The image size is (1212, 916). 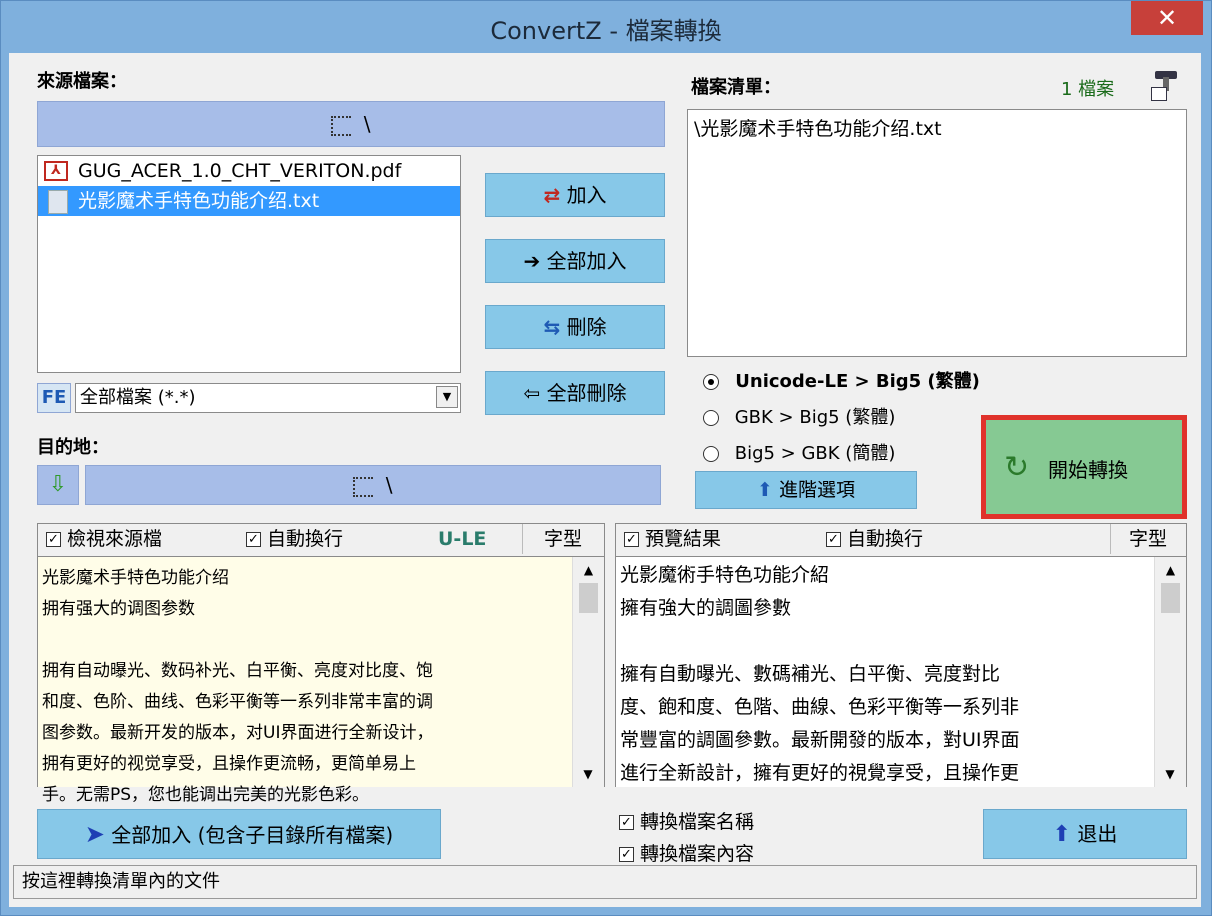 I want to click on list-item: \光影魔术手特色功能介绍.txt, so click(x=937, y=127).